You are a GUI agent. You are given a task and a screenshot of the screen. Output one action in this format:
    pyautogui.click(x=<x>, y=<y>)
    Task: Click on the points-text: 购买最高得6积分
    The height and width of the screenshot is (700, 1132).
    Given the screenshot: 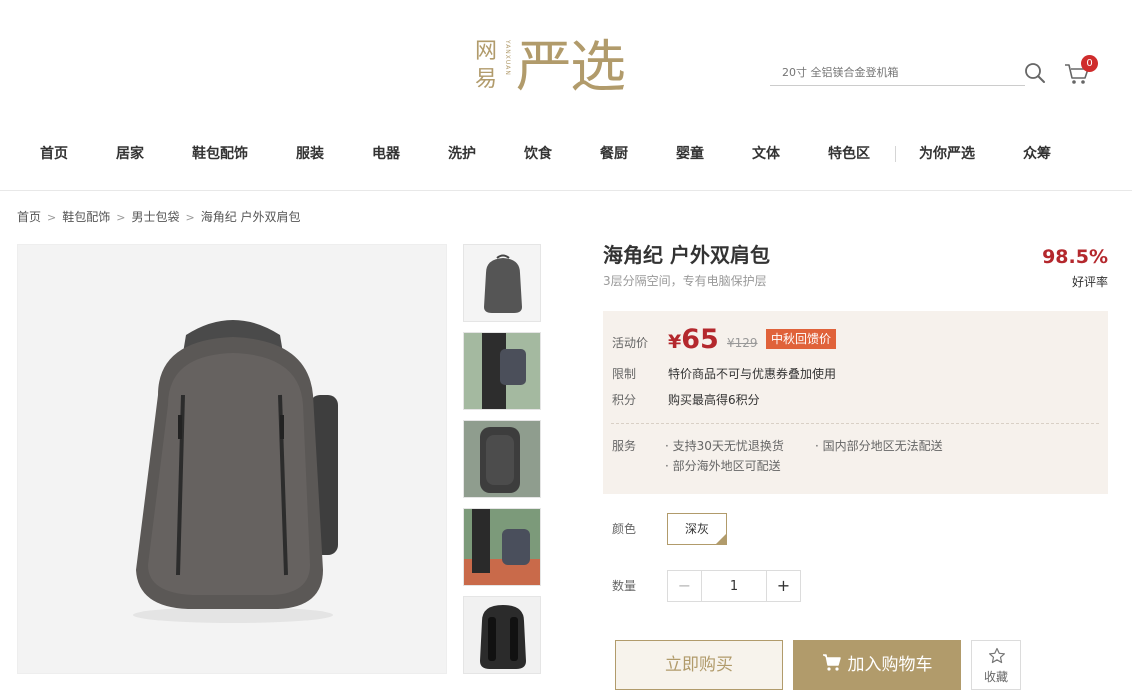 What is the action you would take?
    pyautogui.click(x=714, y=400)
    